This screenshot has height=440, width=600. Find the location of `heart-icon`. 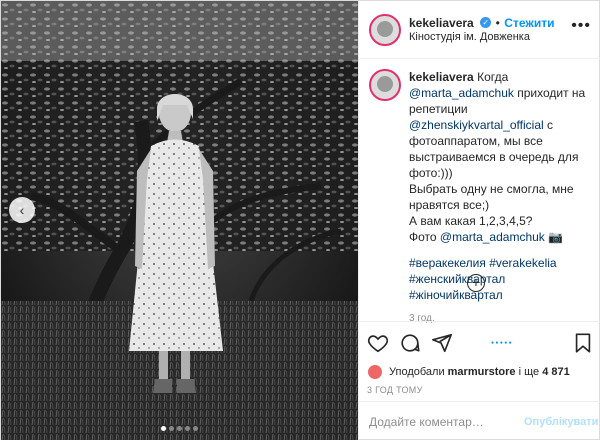

heart-icon is located at coordinates (378, 343).